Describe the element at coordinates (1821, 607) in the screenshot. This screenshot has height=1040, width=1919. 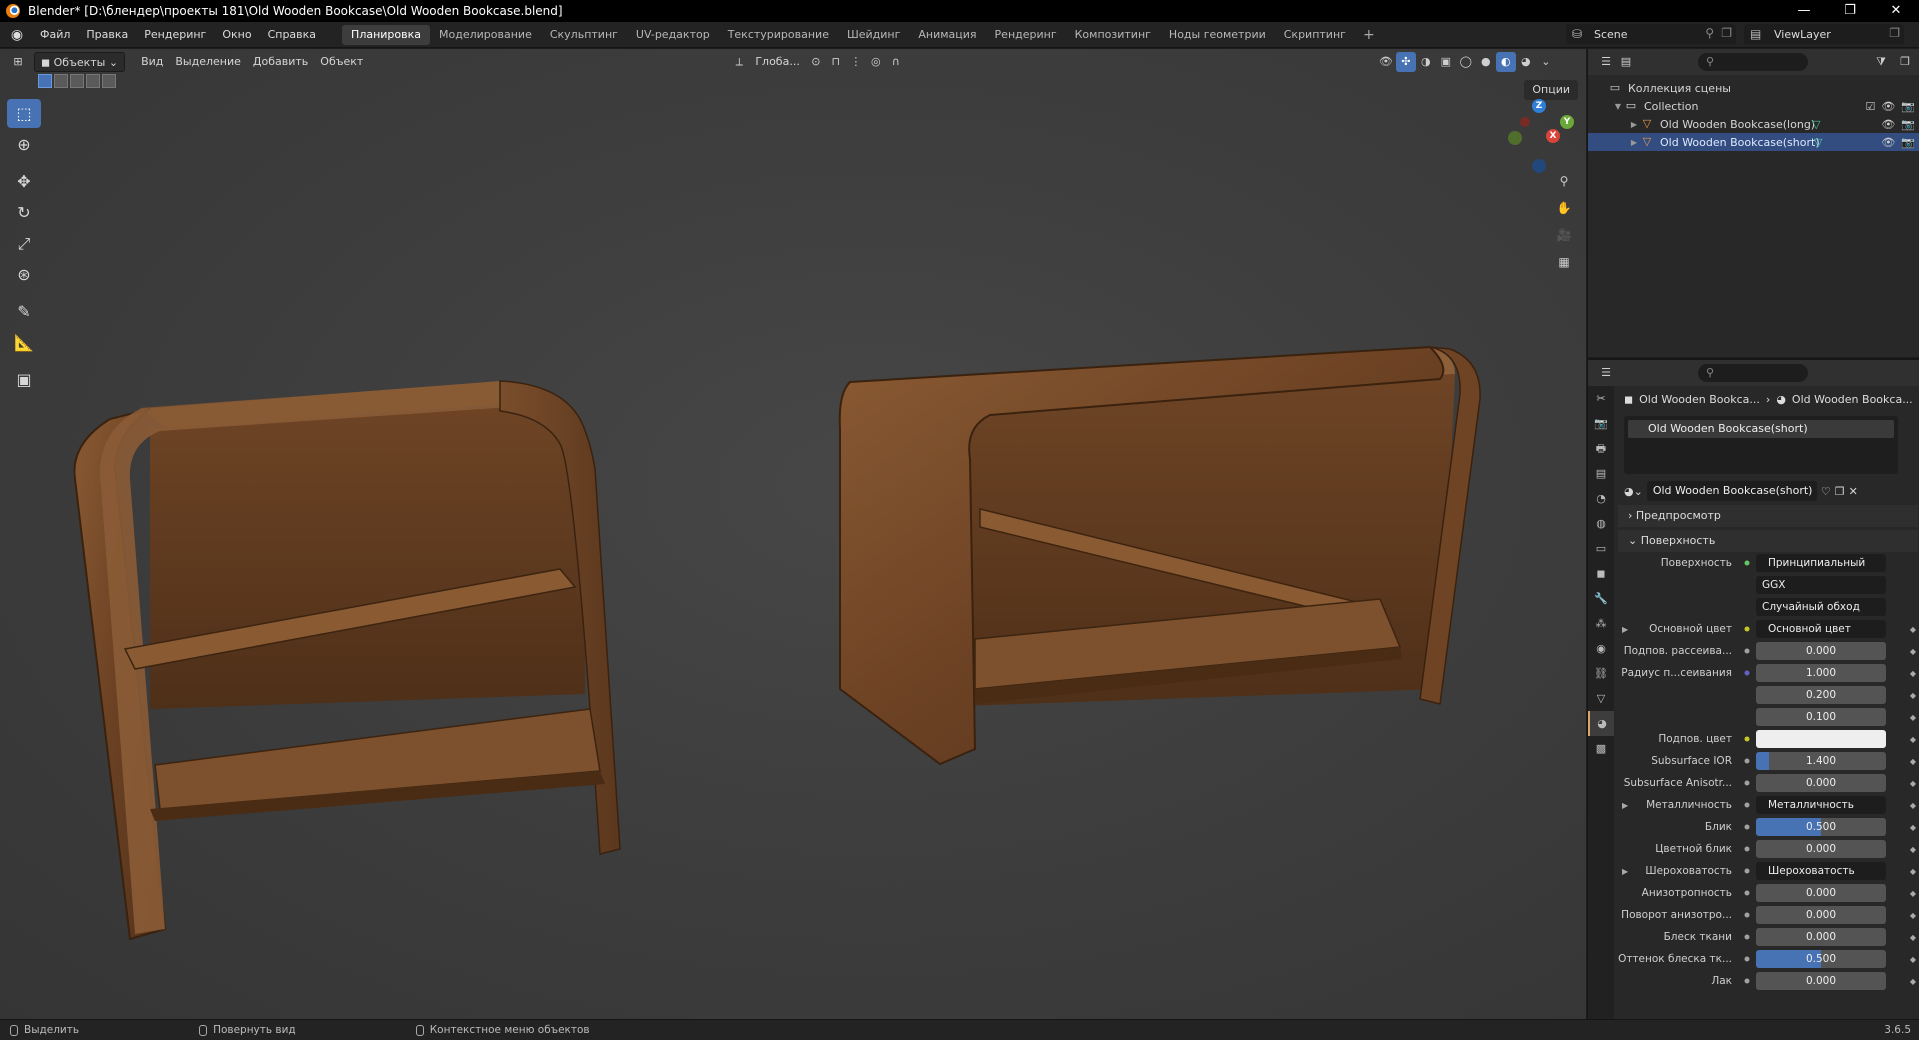
I see `subsurface-method-dropdown: Случайный обход` at that location.